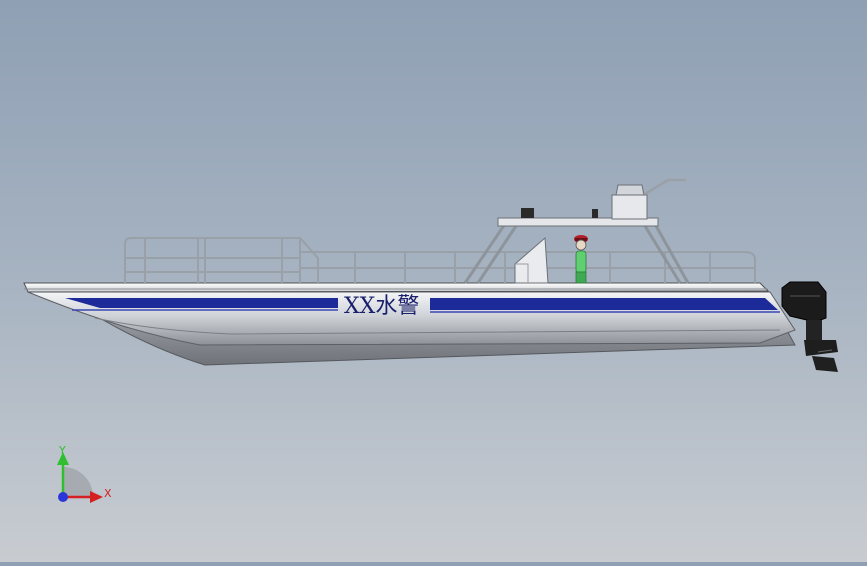 The width and height of the screenshot is (867, 566). What do you see at coordinates (108, 493) in the screenshot?
I see `axis-x-label: X` at bounding box center [108, 493].